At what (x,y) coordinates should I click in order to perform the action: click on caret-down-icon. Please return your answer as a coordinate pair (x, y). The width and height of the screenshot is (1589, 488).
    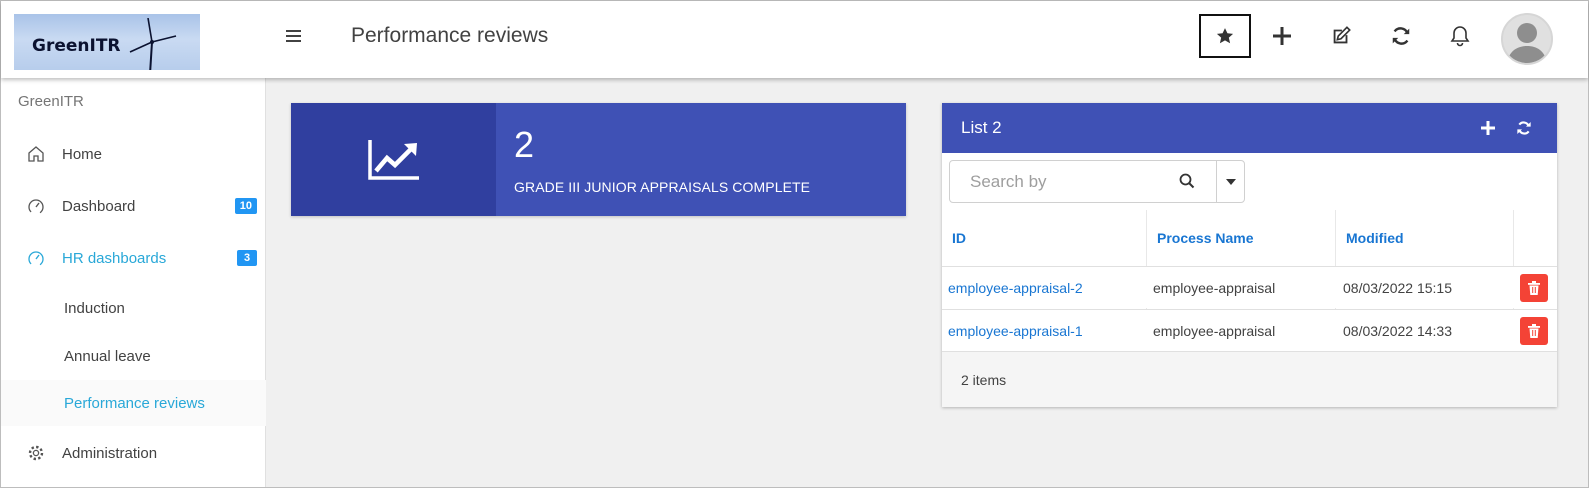
    Looking at the image, I should click on (1230, 181).